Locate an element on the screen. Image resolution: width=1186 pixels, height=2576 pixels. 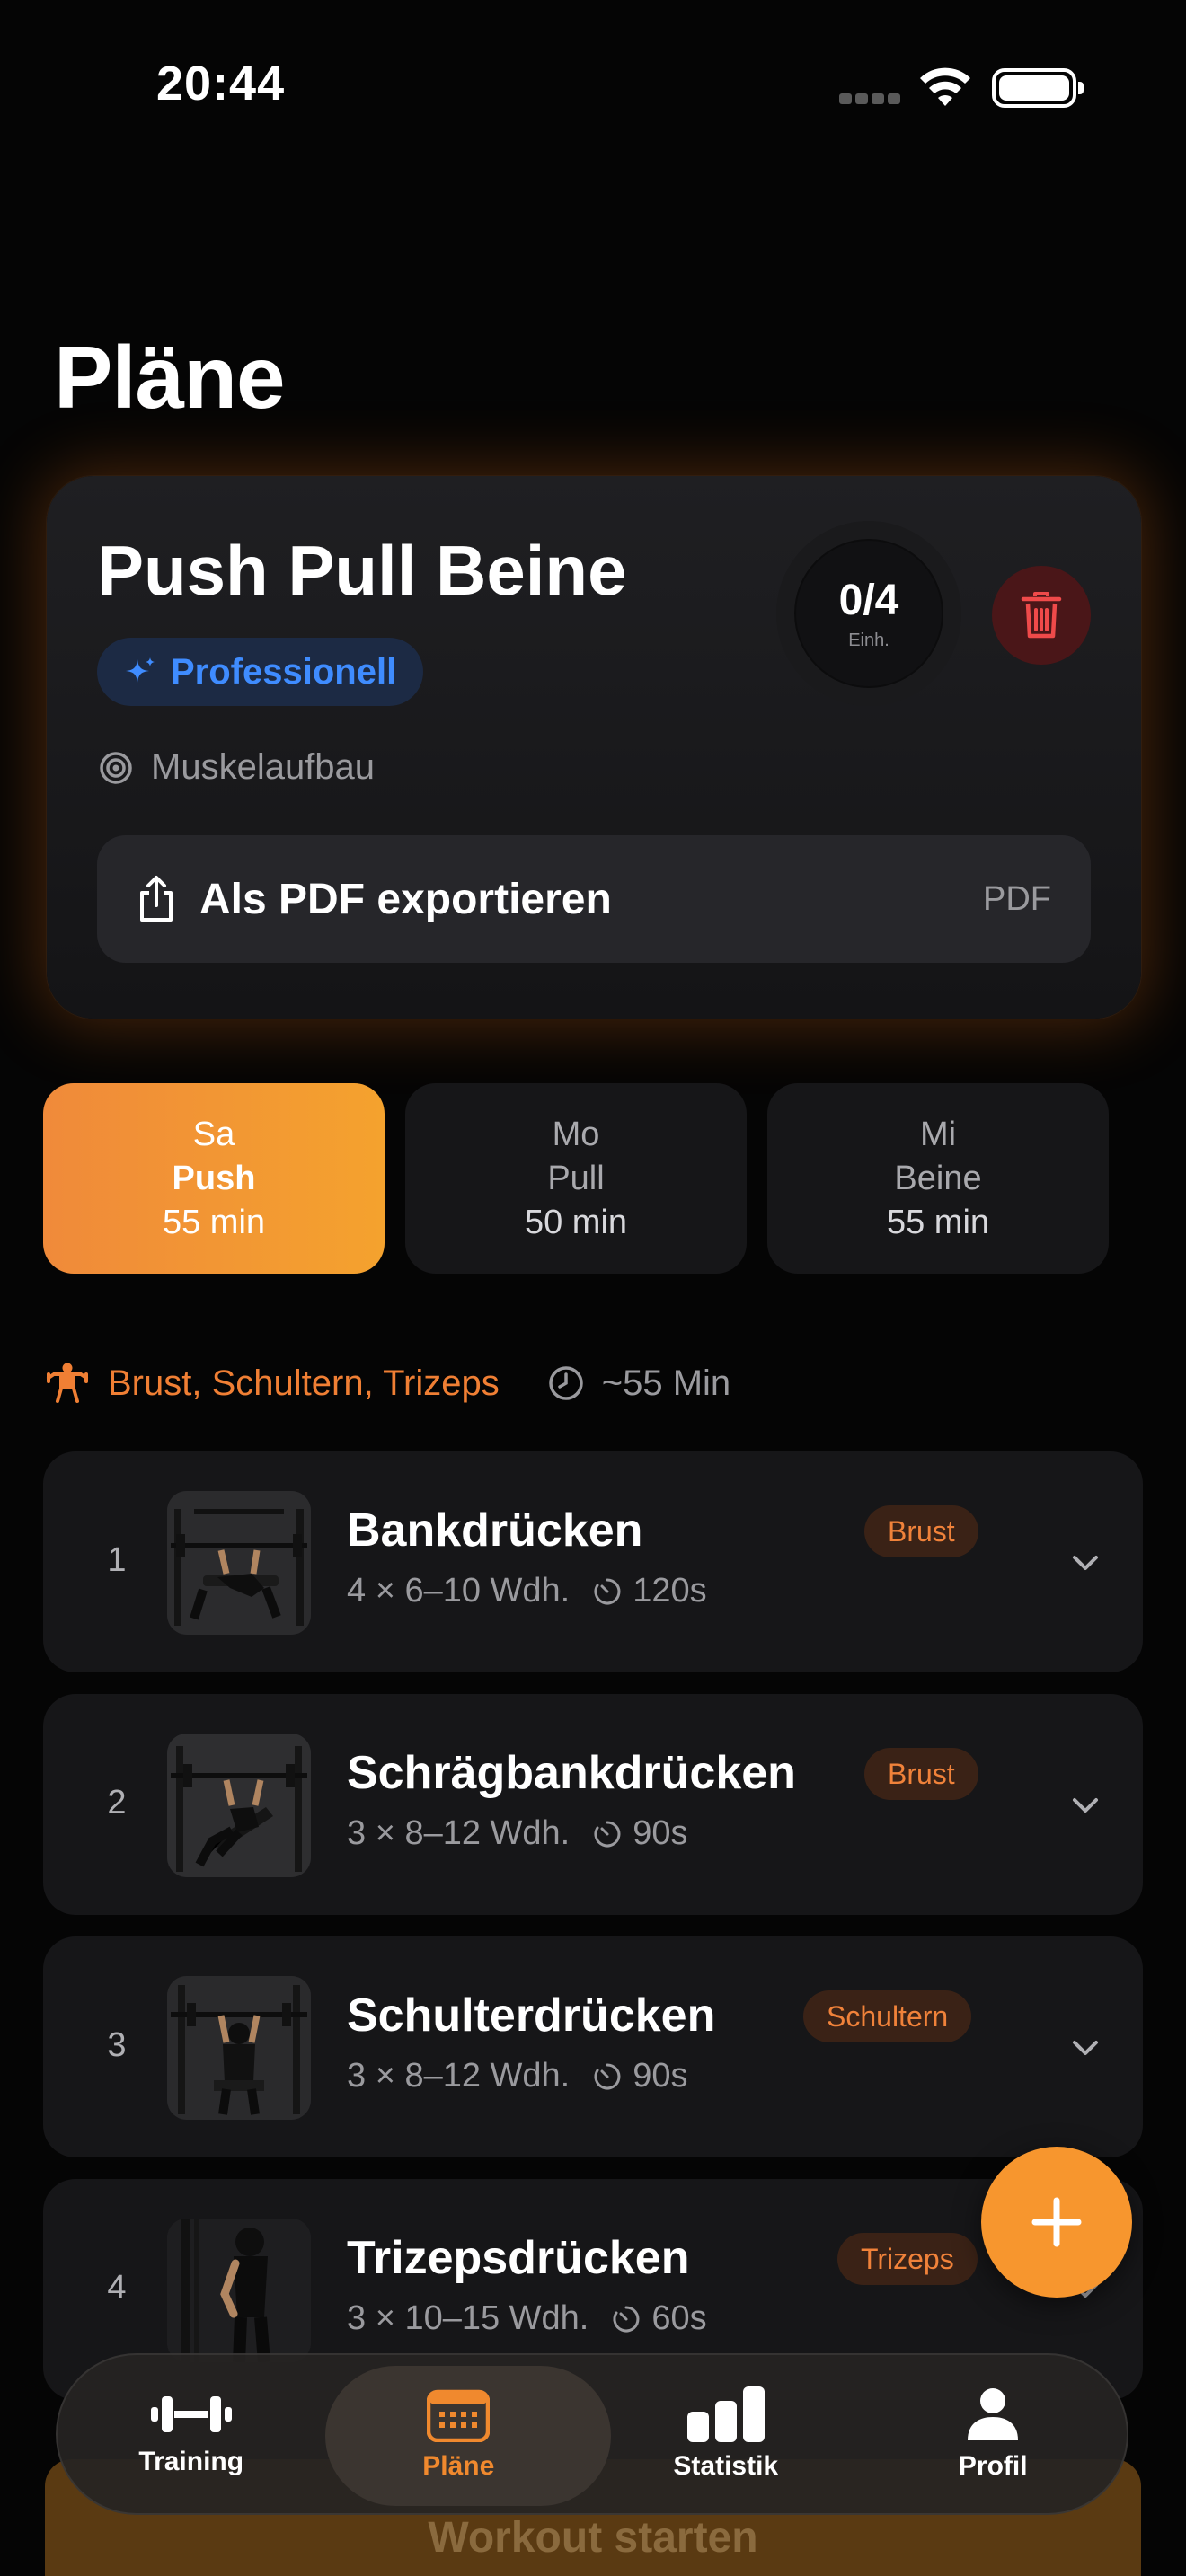
session-duration: ~55 Min is located at coordinates (666, 1383).